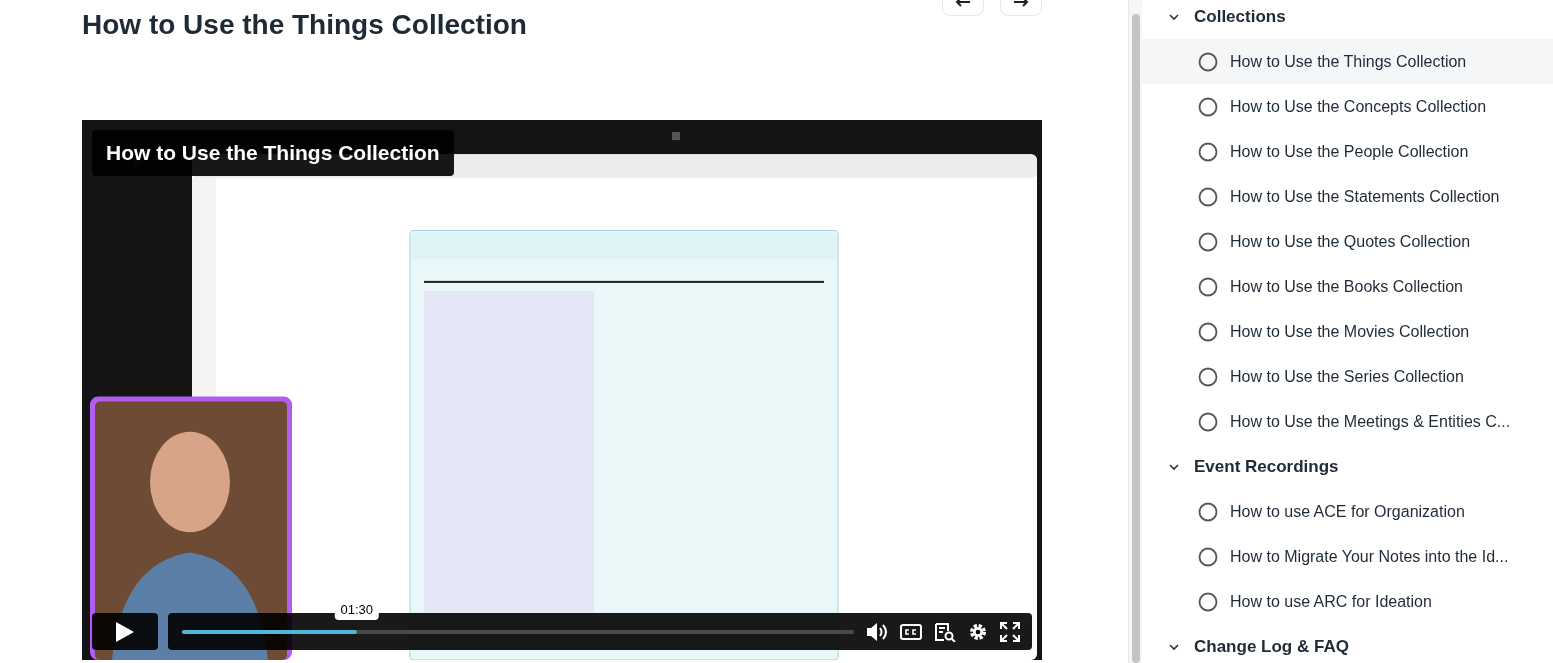  What do you see at coordinates (1347, 376) in the screenshot?
I see `lesson-item: How to Use the Series Collection` at bounding box center [1347, 376].